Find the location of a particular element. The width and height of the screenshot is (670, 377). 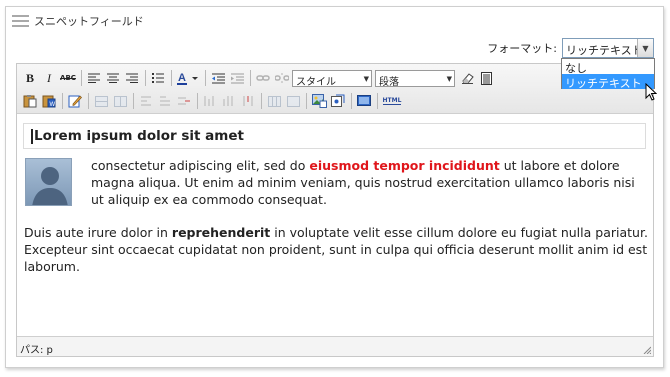

outdent-button is located at coordinates (218, 78).